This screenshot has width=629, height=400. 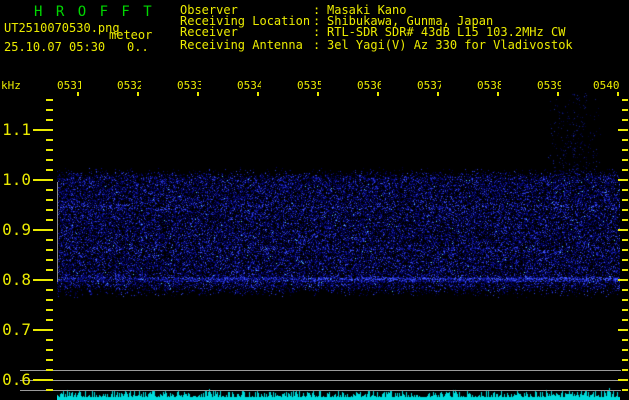 What do you see at coordinates (209, 32) in the screenshot?
I see `info-label: Receiver` at bounding box center [209, 32].